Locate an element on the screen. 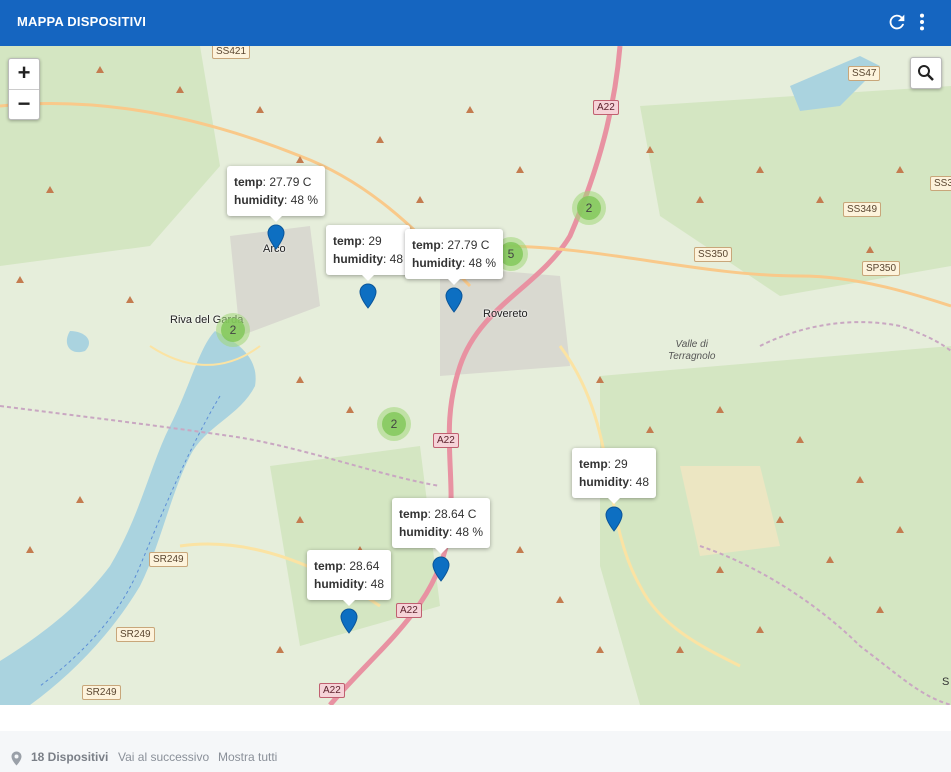 The height and width of the screenshot is (772, 951). road-shield: SP350 is located at coordinates (881, 268).